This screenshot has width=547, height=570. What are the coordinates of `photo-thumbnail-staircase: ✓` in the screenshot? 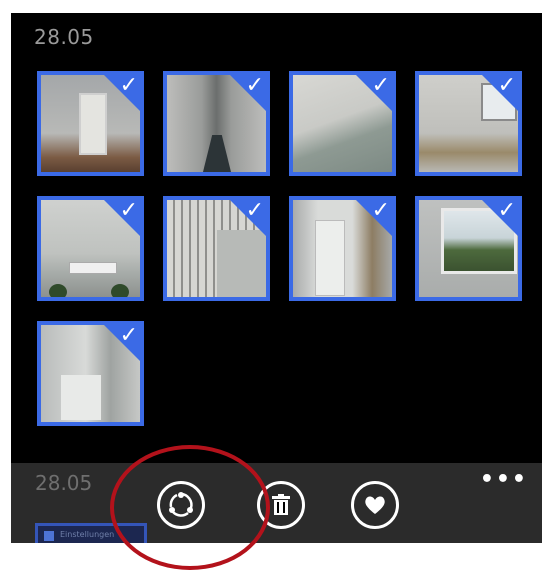 It's located at (216, 248).